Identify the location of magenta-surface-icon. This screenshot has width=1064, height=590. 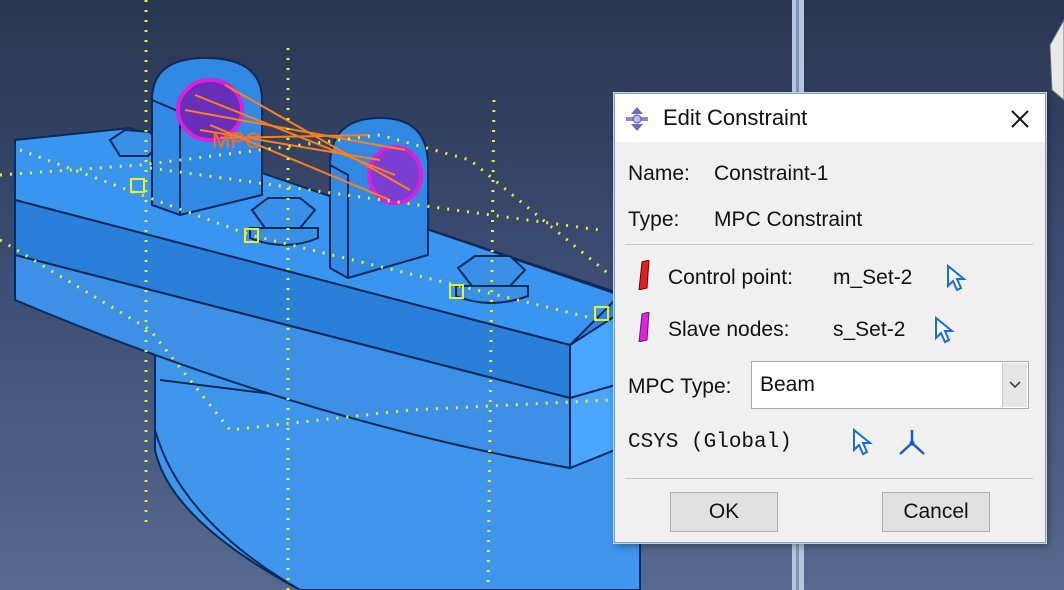
(644, 327).